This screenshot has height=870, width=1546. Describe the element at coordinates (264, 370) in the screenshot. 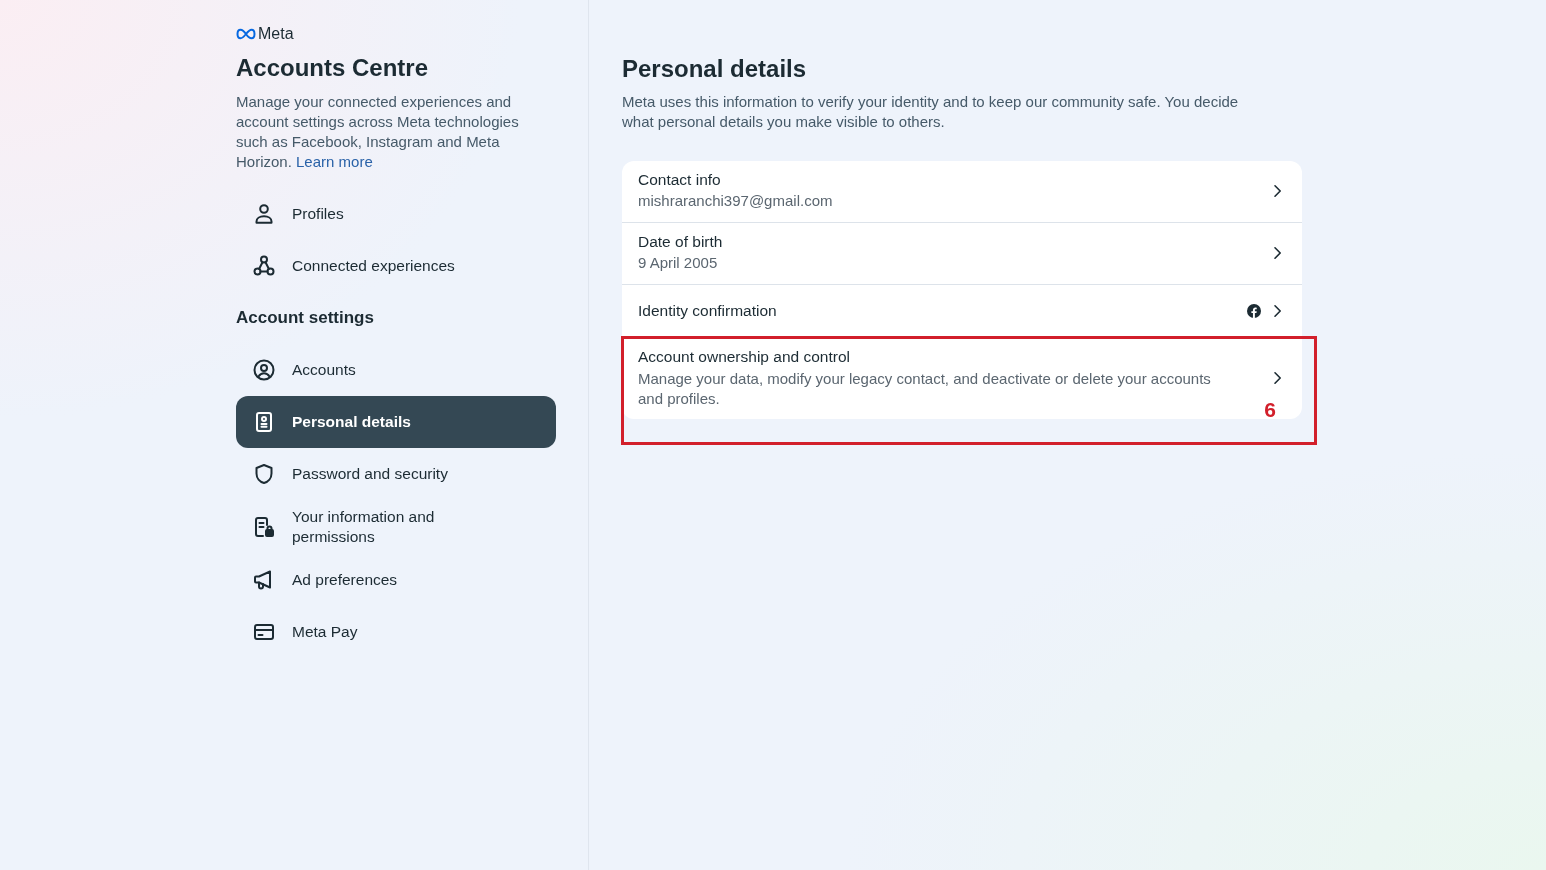

I see `user-circle-icon` at that location.